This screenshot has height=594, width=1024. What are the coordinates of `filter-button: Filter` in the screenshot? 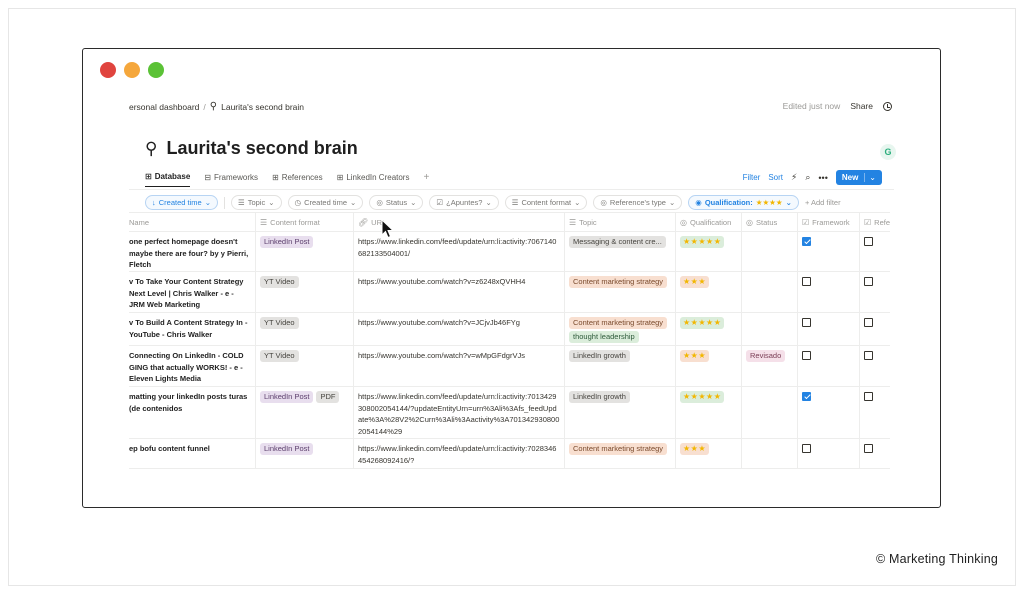 It's located at (752, 177).